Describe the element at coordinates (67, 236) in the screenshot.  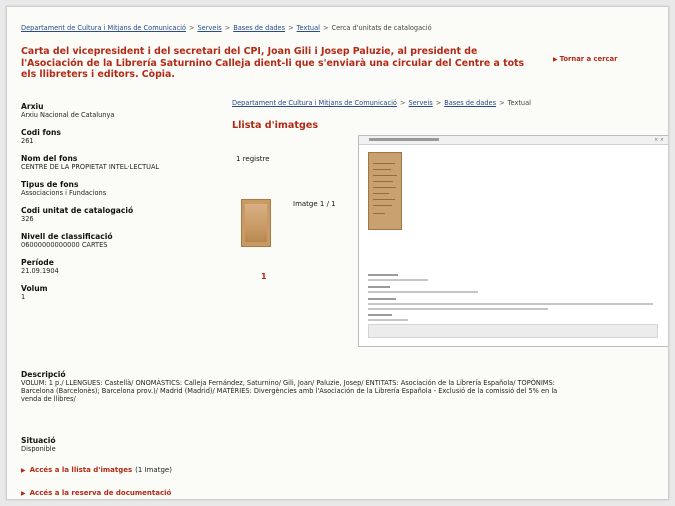
I see `field-label: Nivell de classificació` at that location.